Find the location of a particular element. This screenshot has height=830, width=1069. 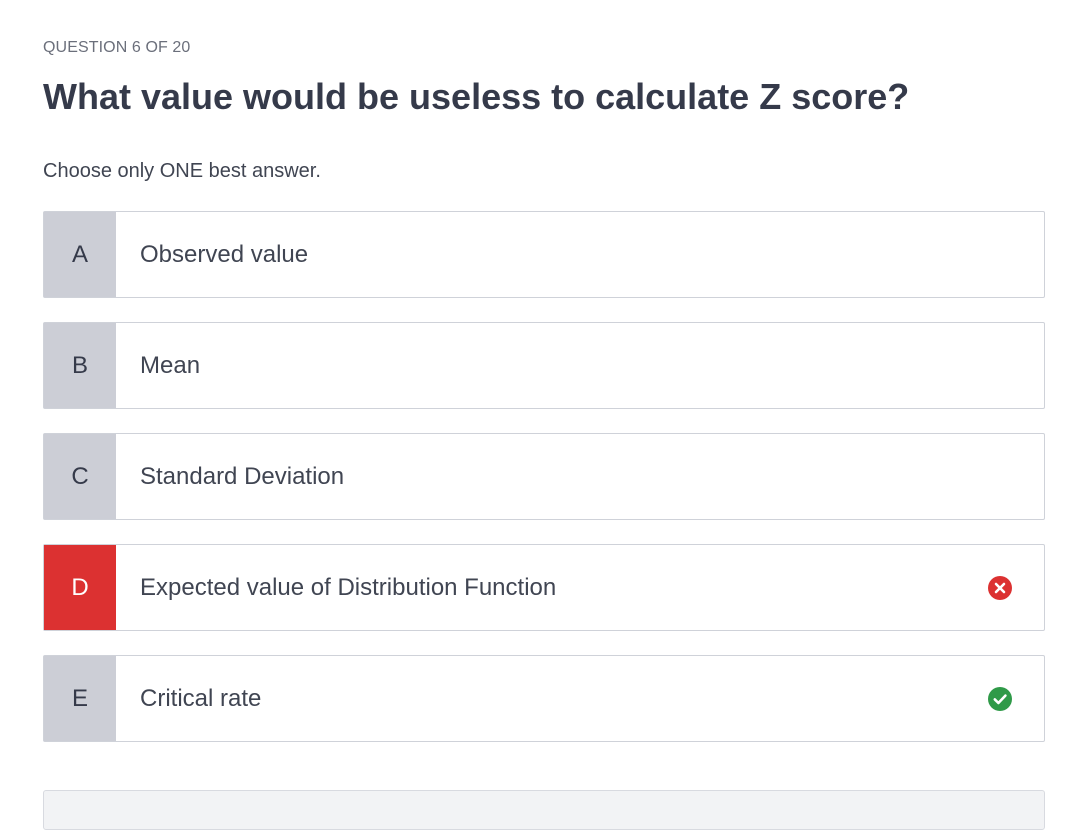

option-letter: E is located at coordinates (80, 698).